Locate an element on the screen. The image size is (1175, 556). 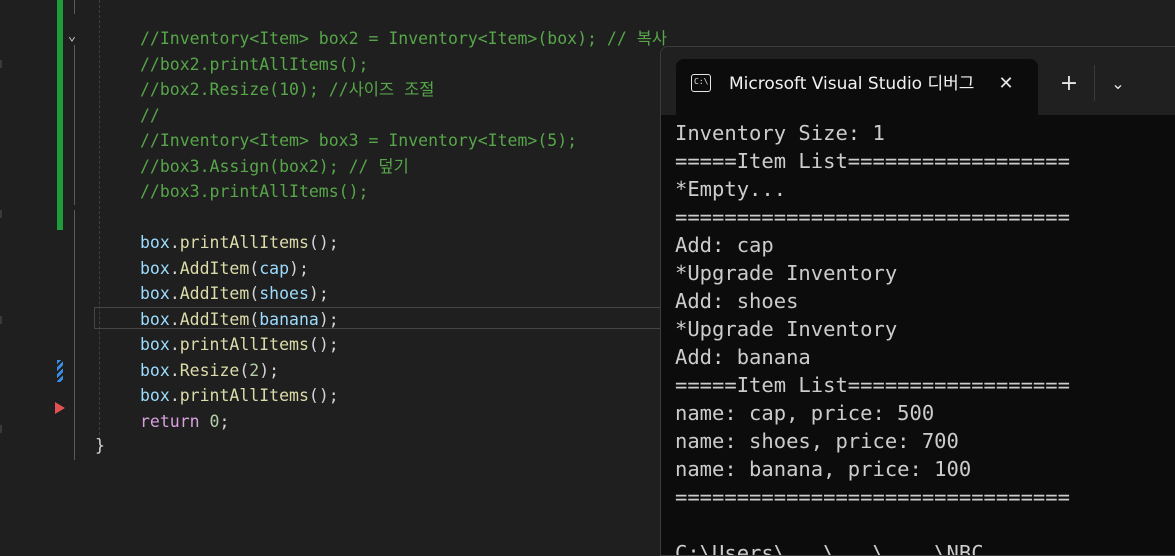
console-output-line: Add: banana is located at coordinates (743, 357).